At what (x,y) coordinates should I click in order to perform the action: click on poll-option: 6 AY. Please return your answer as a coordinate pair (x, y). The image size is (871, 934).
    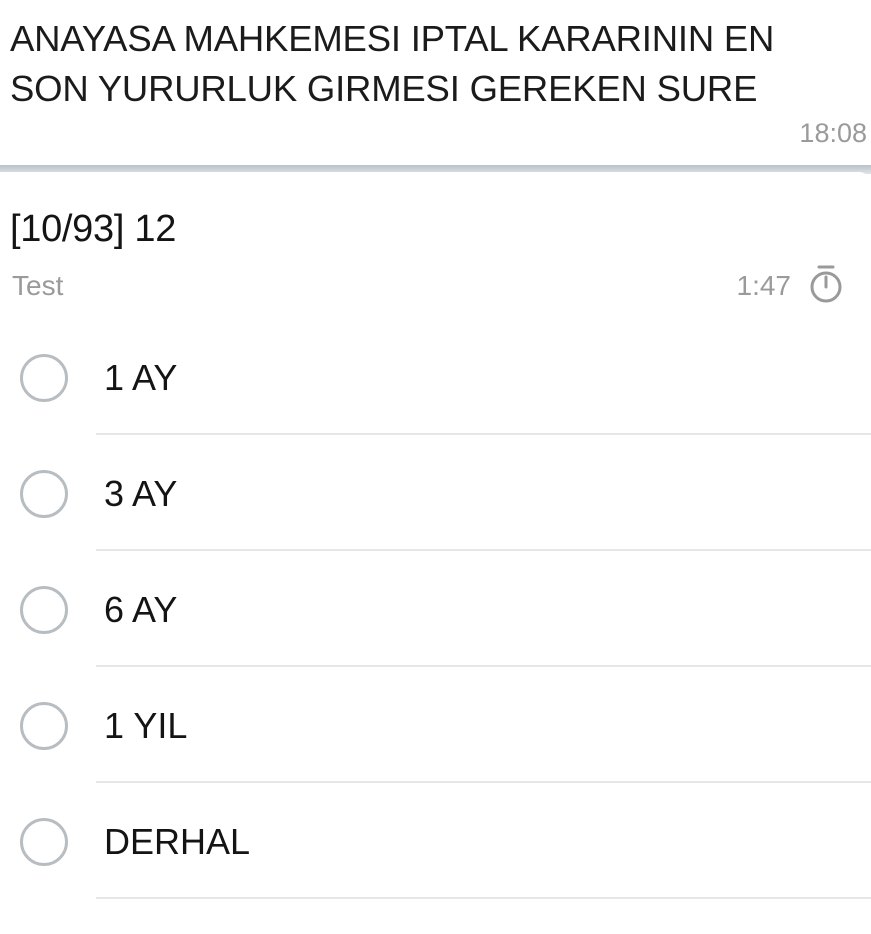
    Looking at the image, I should click on (435, 644).